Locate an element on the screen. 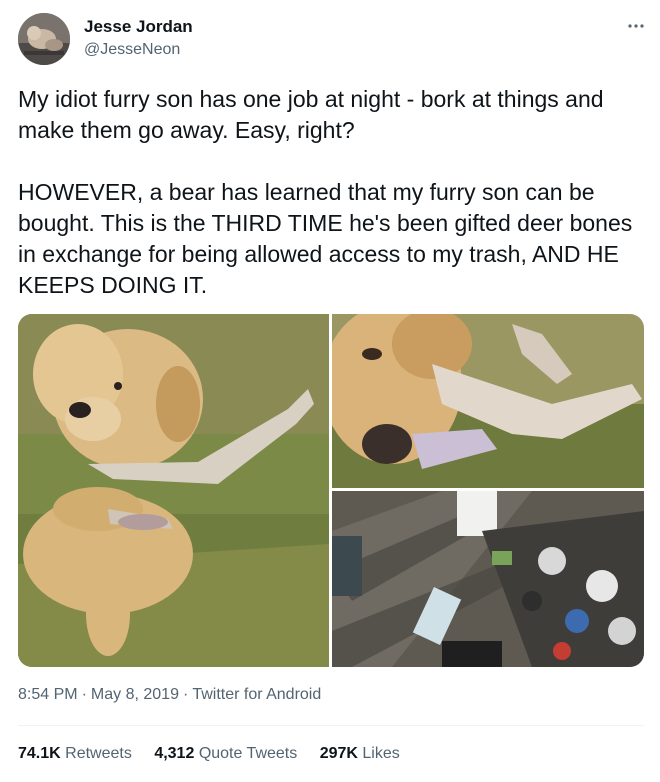 The width and height of the screenshot is (660, 782). photo-trash-on-deck is located at coordinates (488, 579).